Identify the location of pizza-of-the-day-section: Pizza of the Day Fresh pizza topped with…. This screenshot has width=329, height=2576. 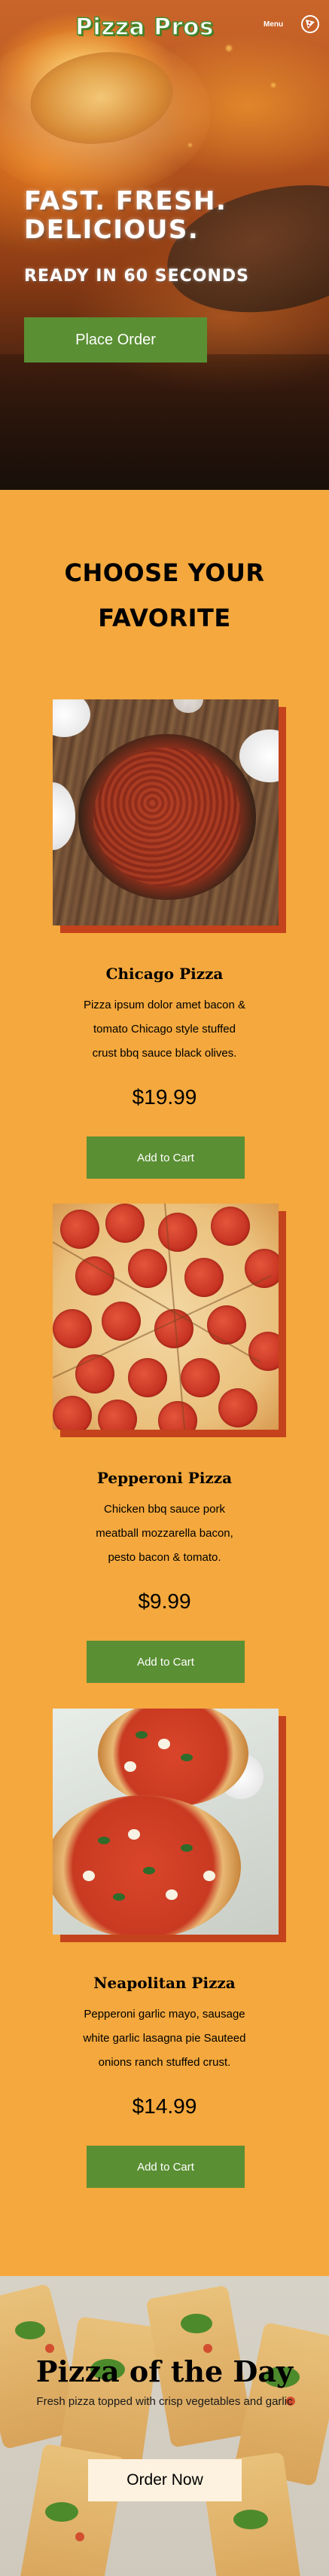
(164, 2426).